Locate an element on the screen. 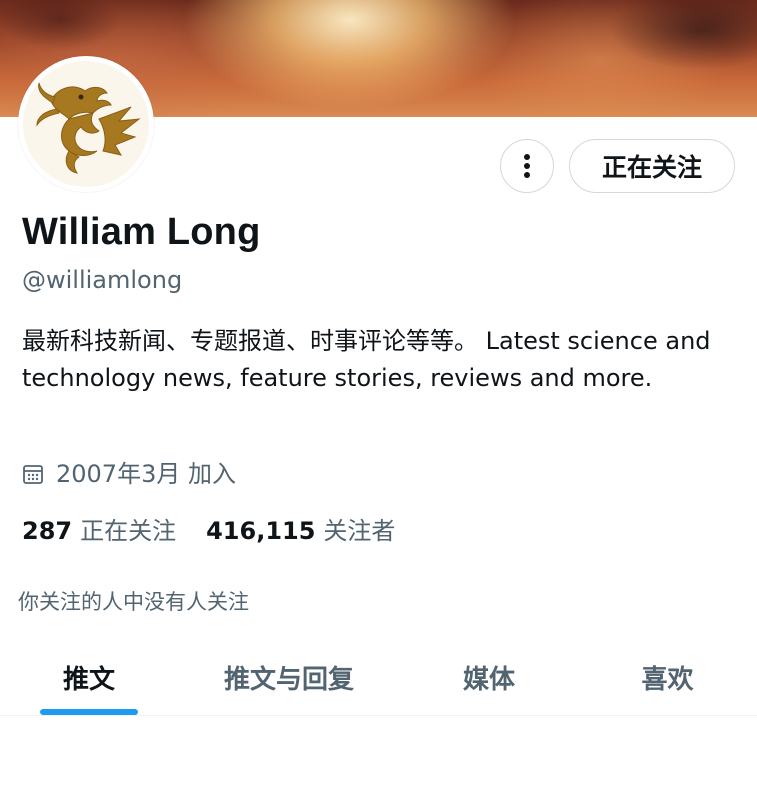  followers-stat: 416,115 关注者 is located at coordinates (300, 531).